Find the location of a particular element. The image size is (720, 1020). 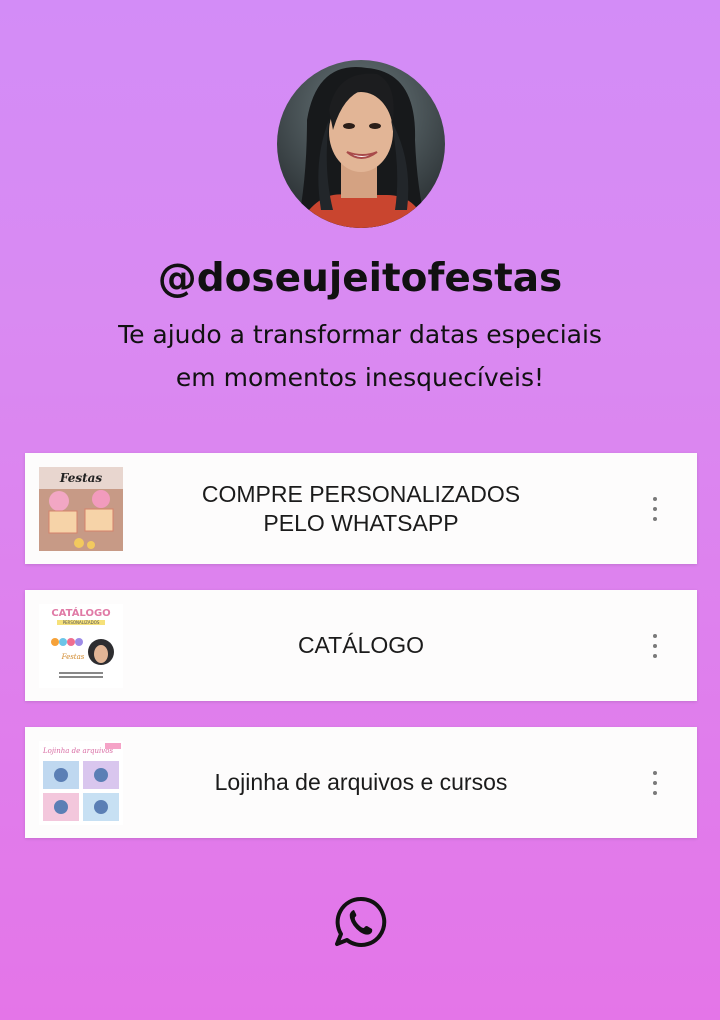

thumb-sub: PERSONALIZADOS is located at coordinates (81, 622).